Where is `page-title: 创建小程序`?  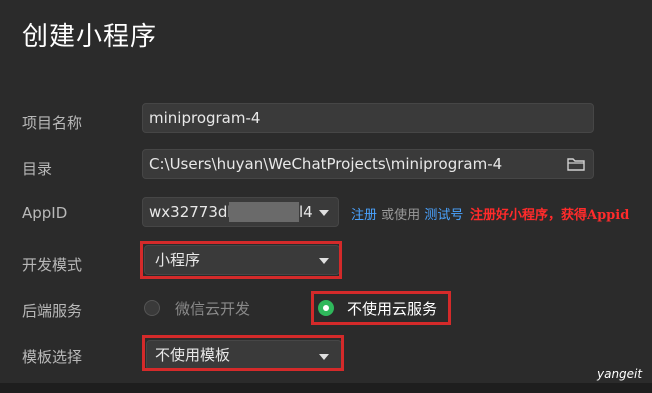
page-title: 创建小程序 is located at coordinates (90, 37).